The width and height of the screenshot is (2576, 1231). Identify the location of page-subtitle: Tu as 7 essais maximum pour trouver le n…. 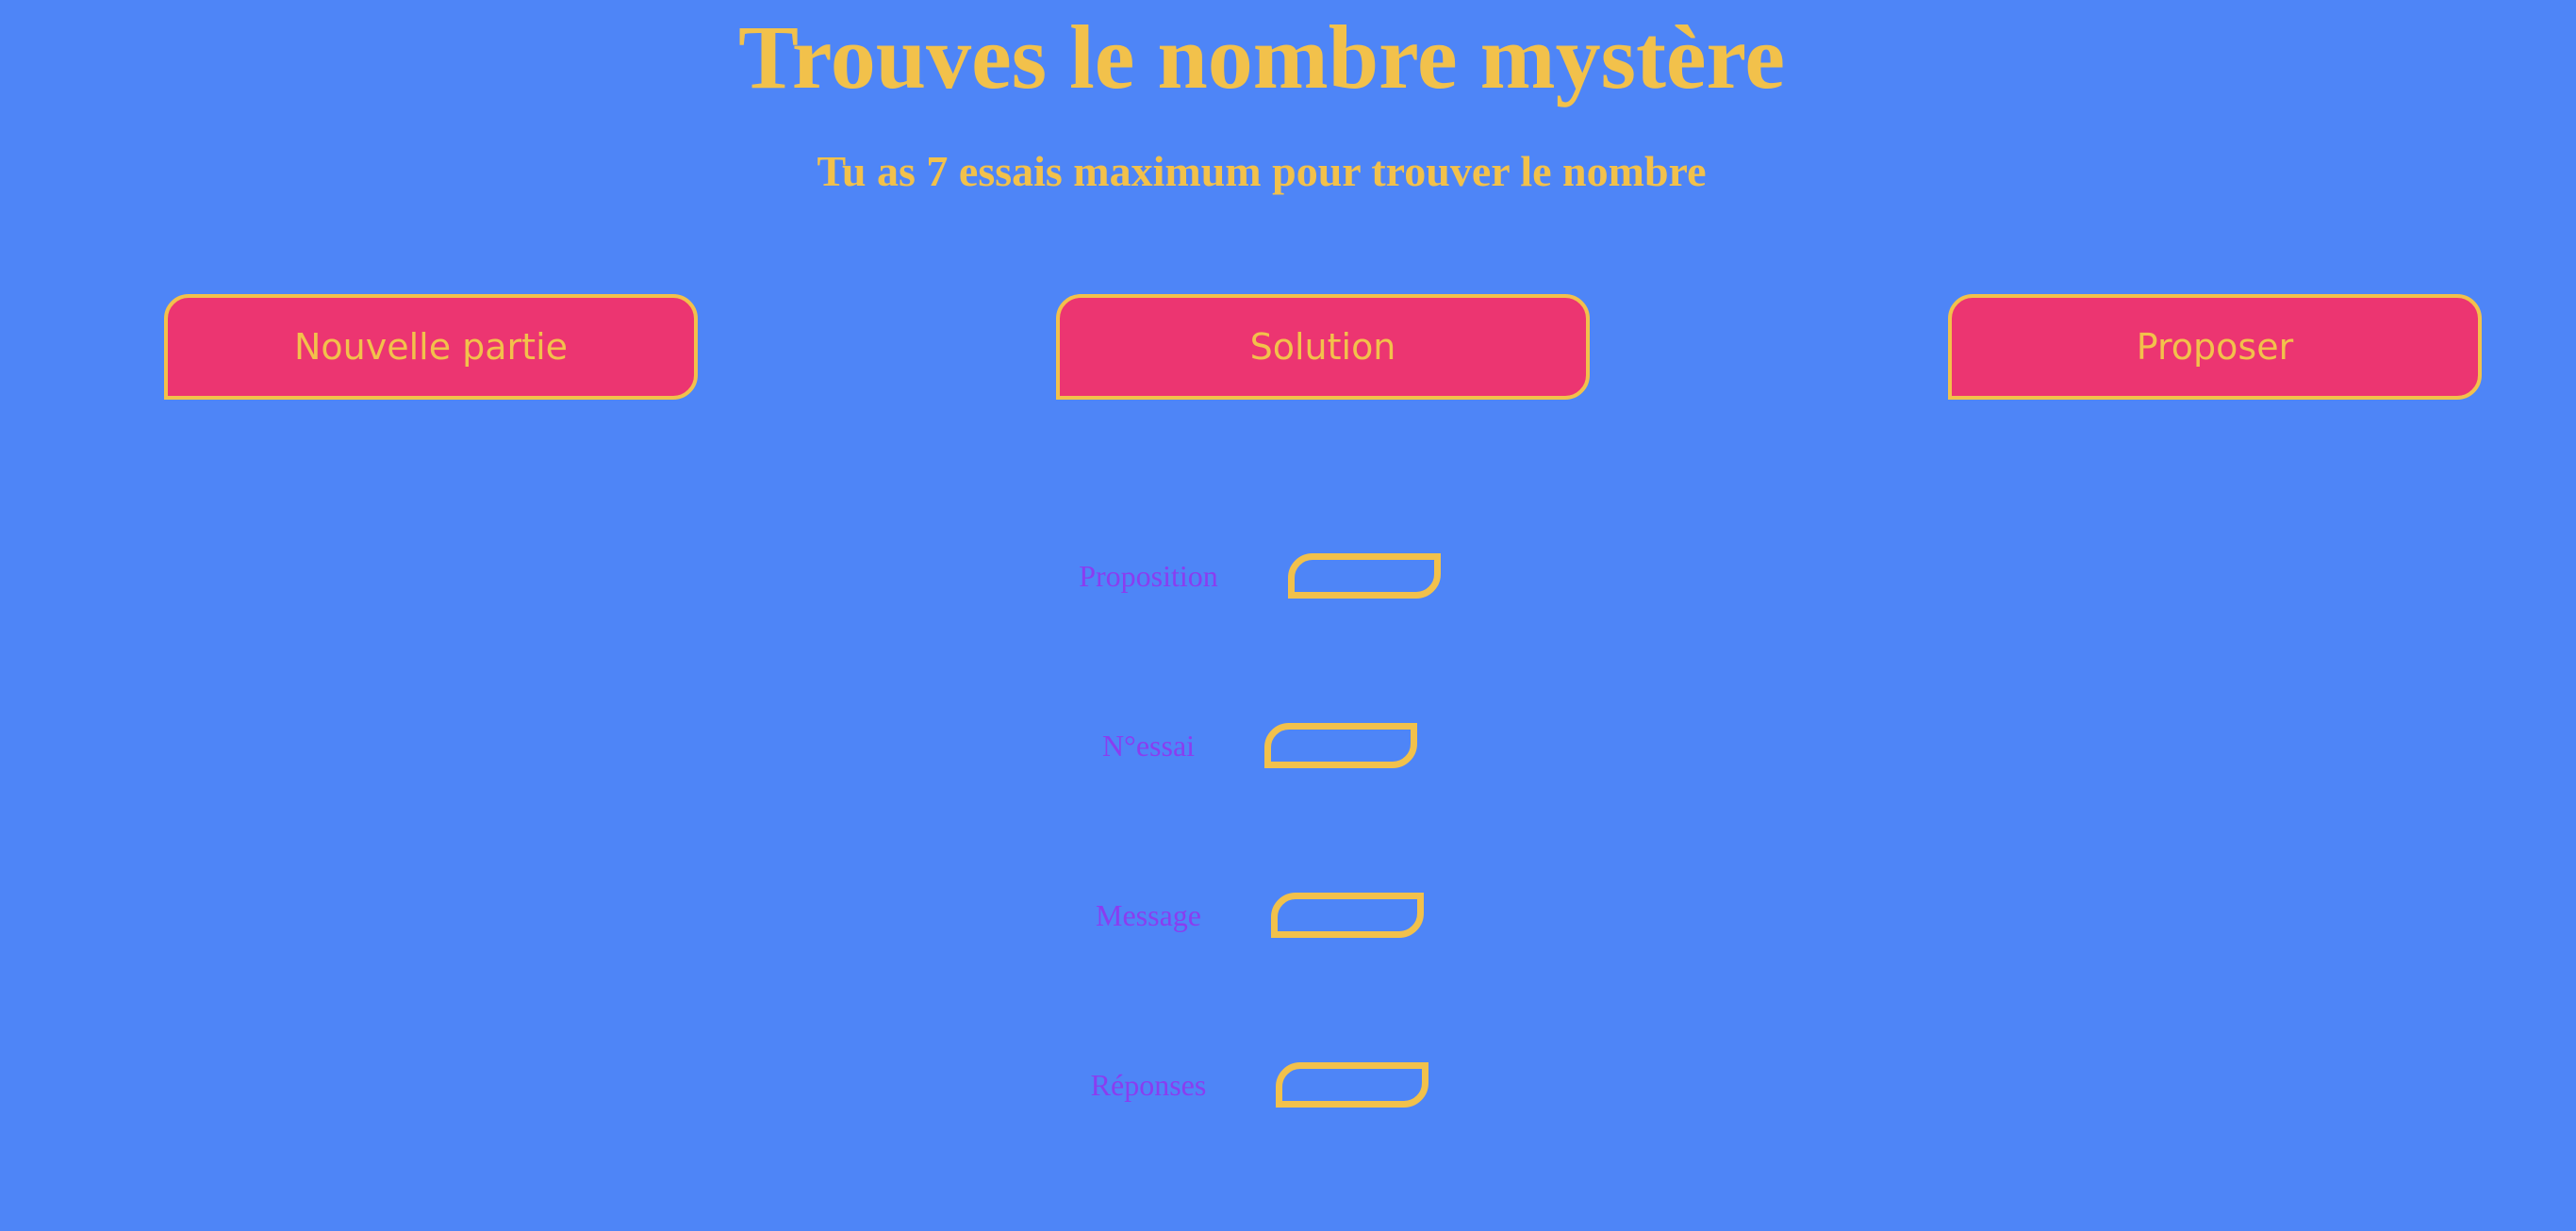
(1262, 171).